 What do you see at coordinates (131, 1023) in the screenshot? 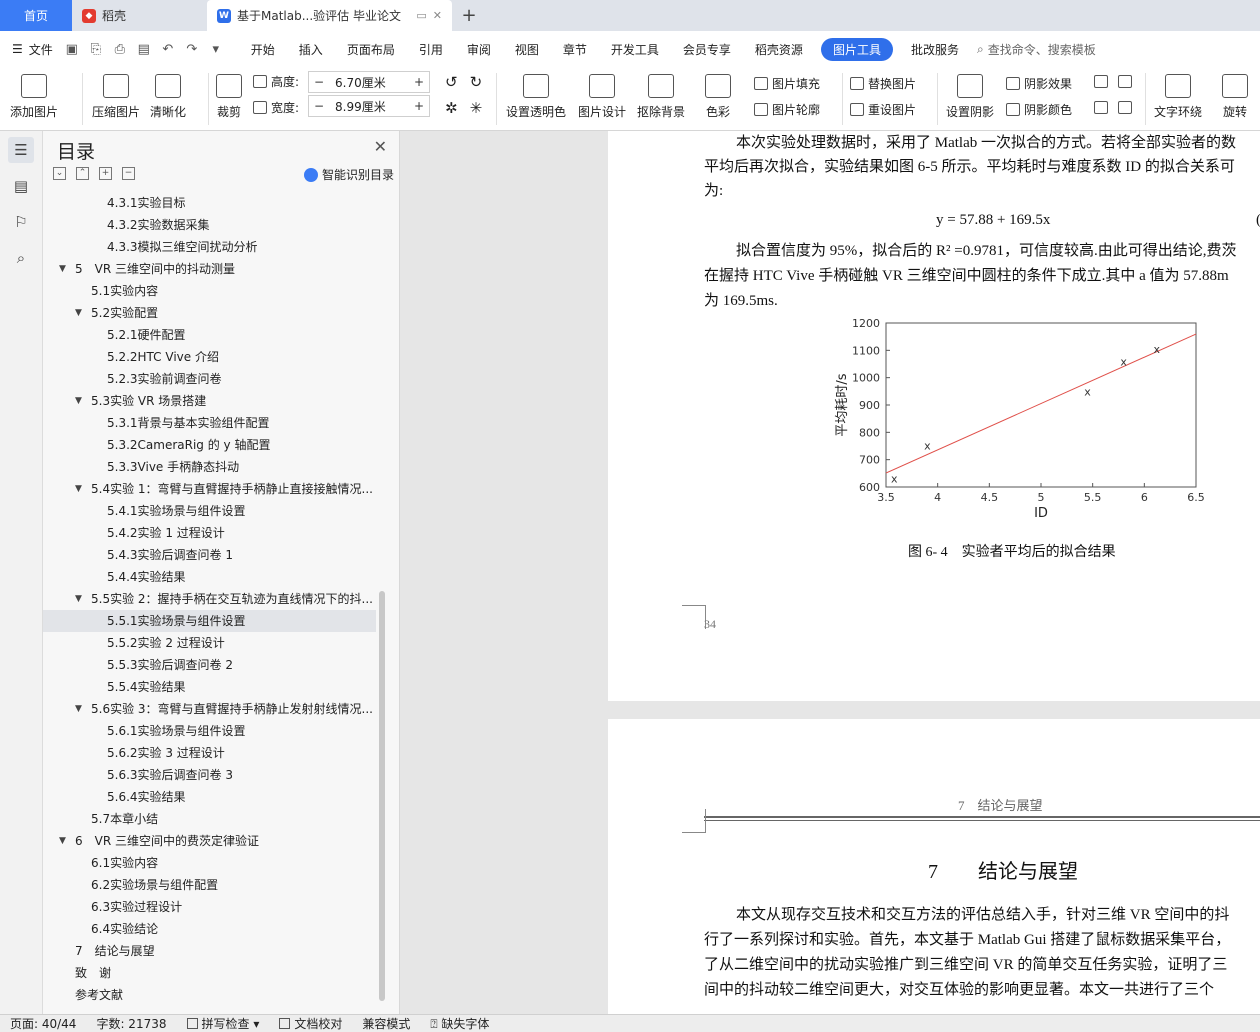
I see `word-count: 字数: 21738` at bounding box center [131, 1023].